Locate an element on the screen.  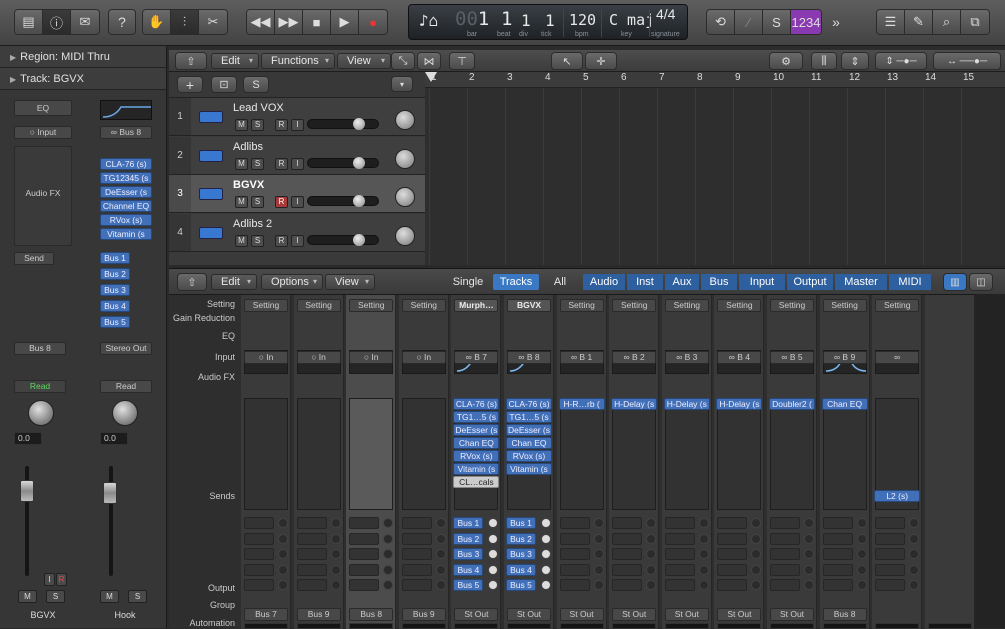
filter-midi: MIDI is located at coordinates (910, 282).